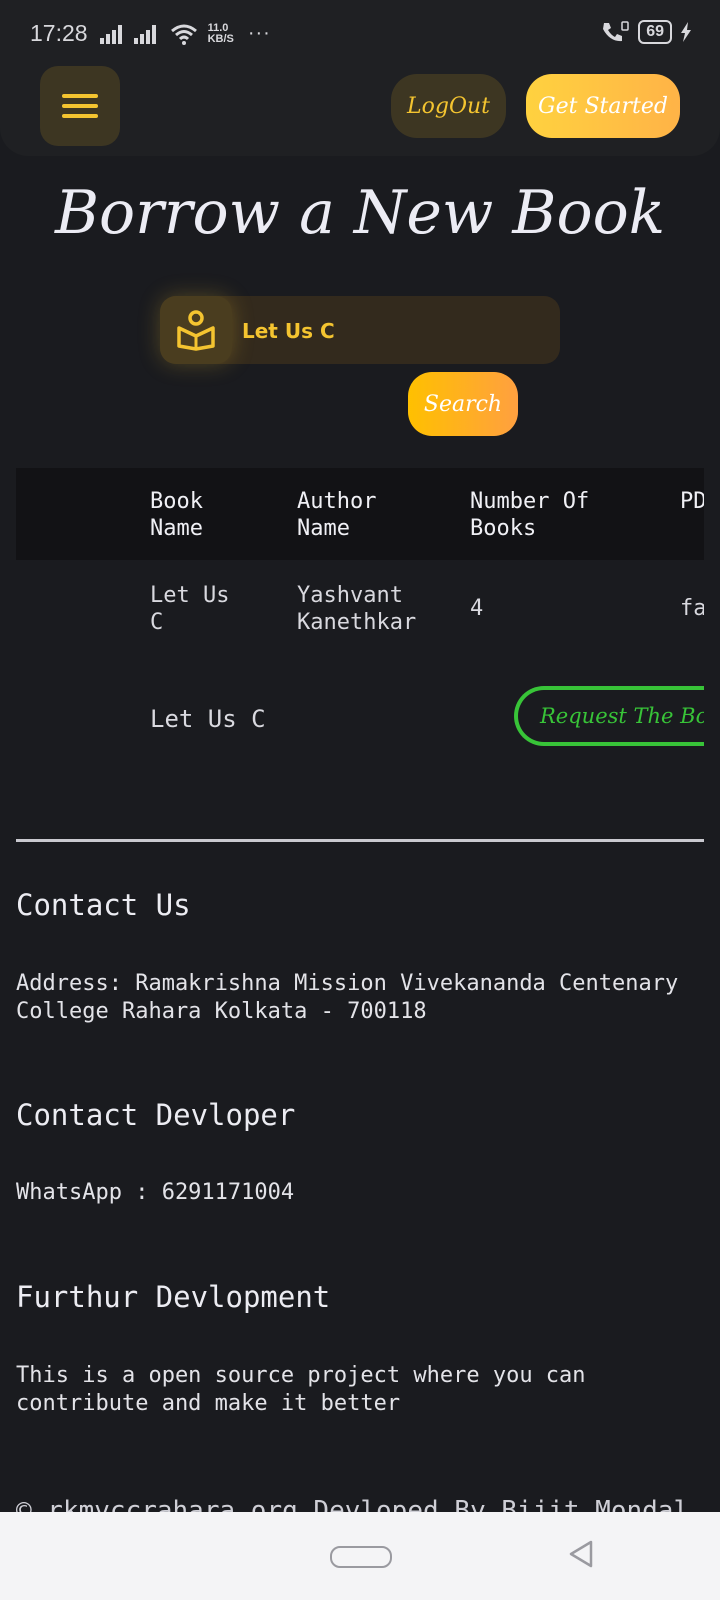 The height and width of the screenshot is (1600, 720). Describe the element at coordinates (80, 96) in the screenshot. I see `menu-icon` at that location.